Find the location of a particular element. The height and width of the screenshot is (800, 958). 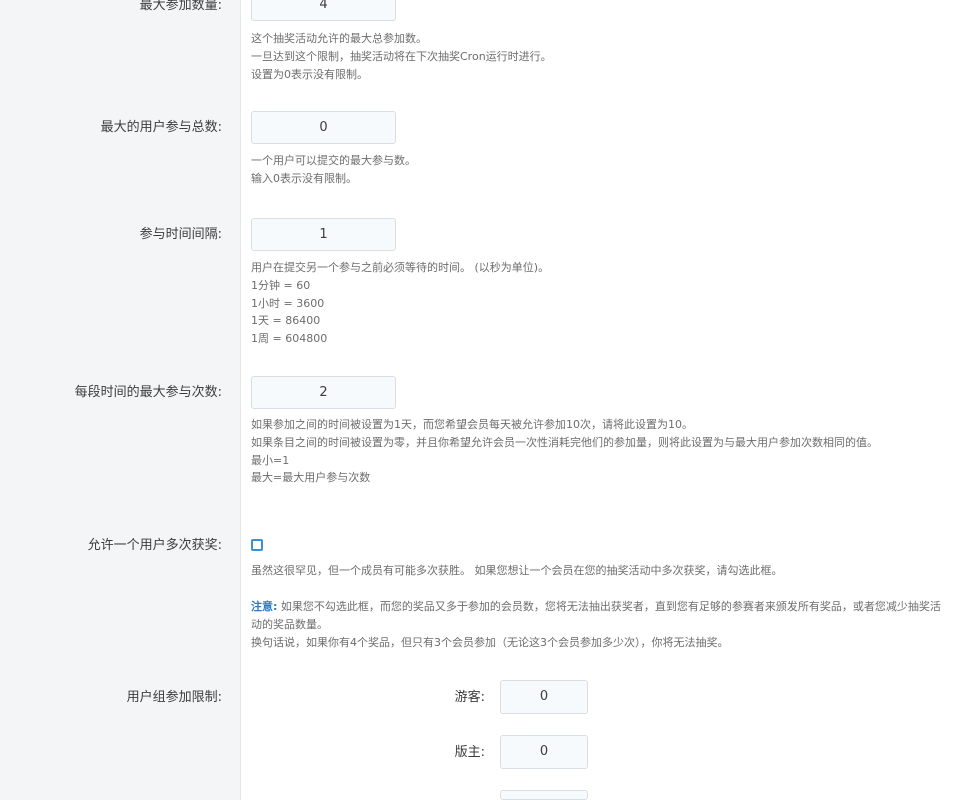

allow-multiple-wins-label: 允许一个用户多次获奖: is located at coordinates (154, 545).